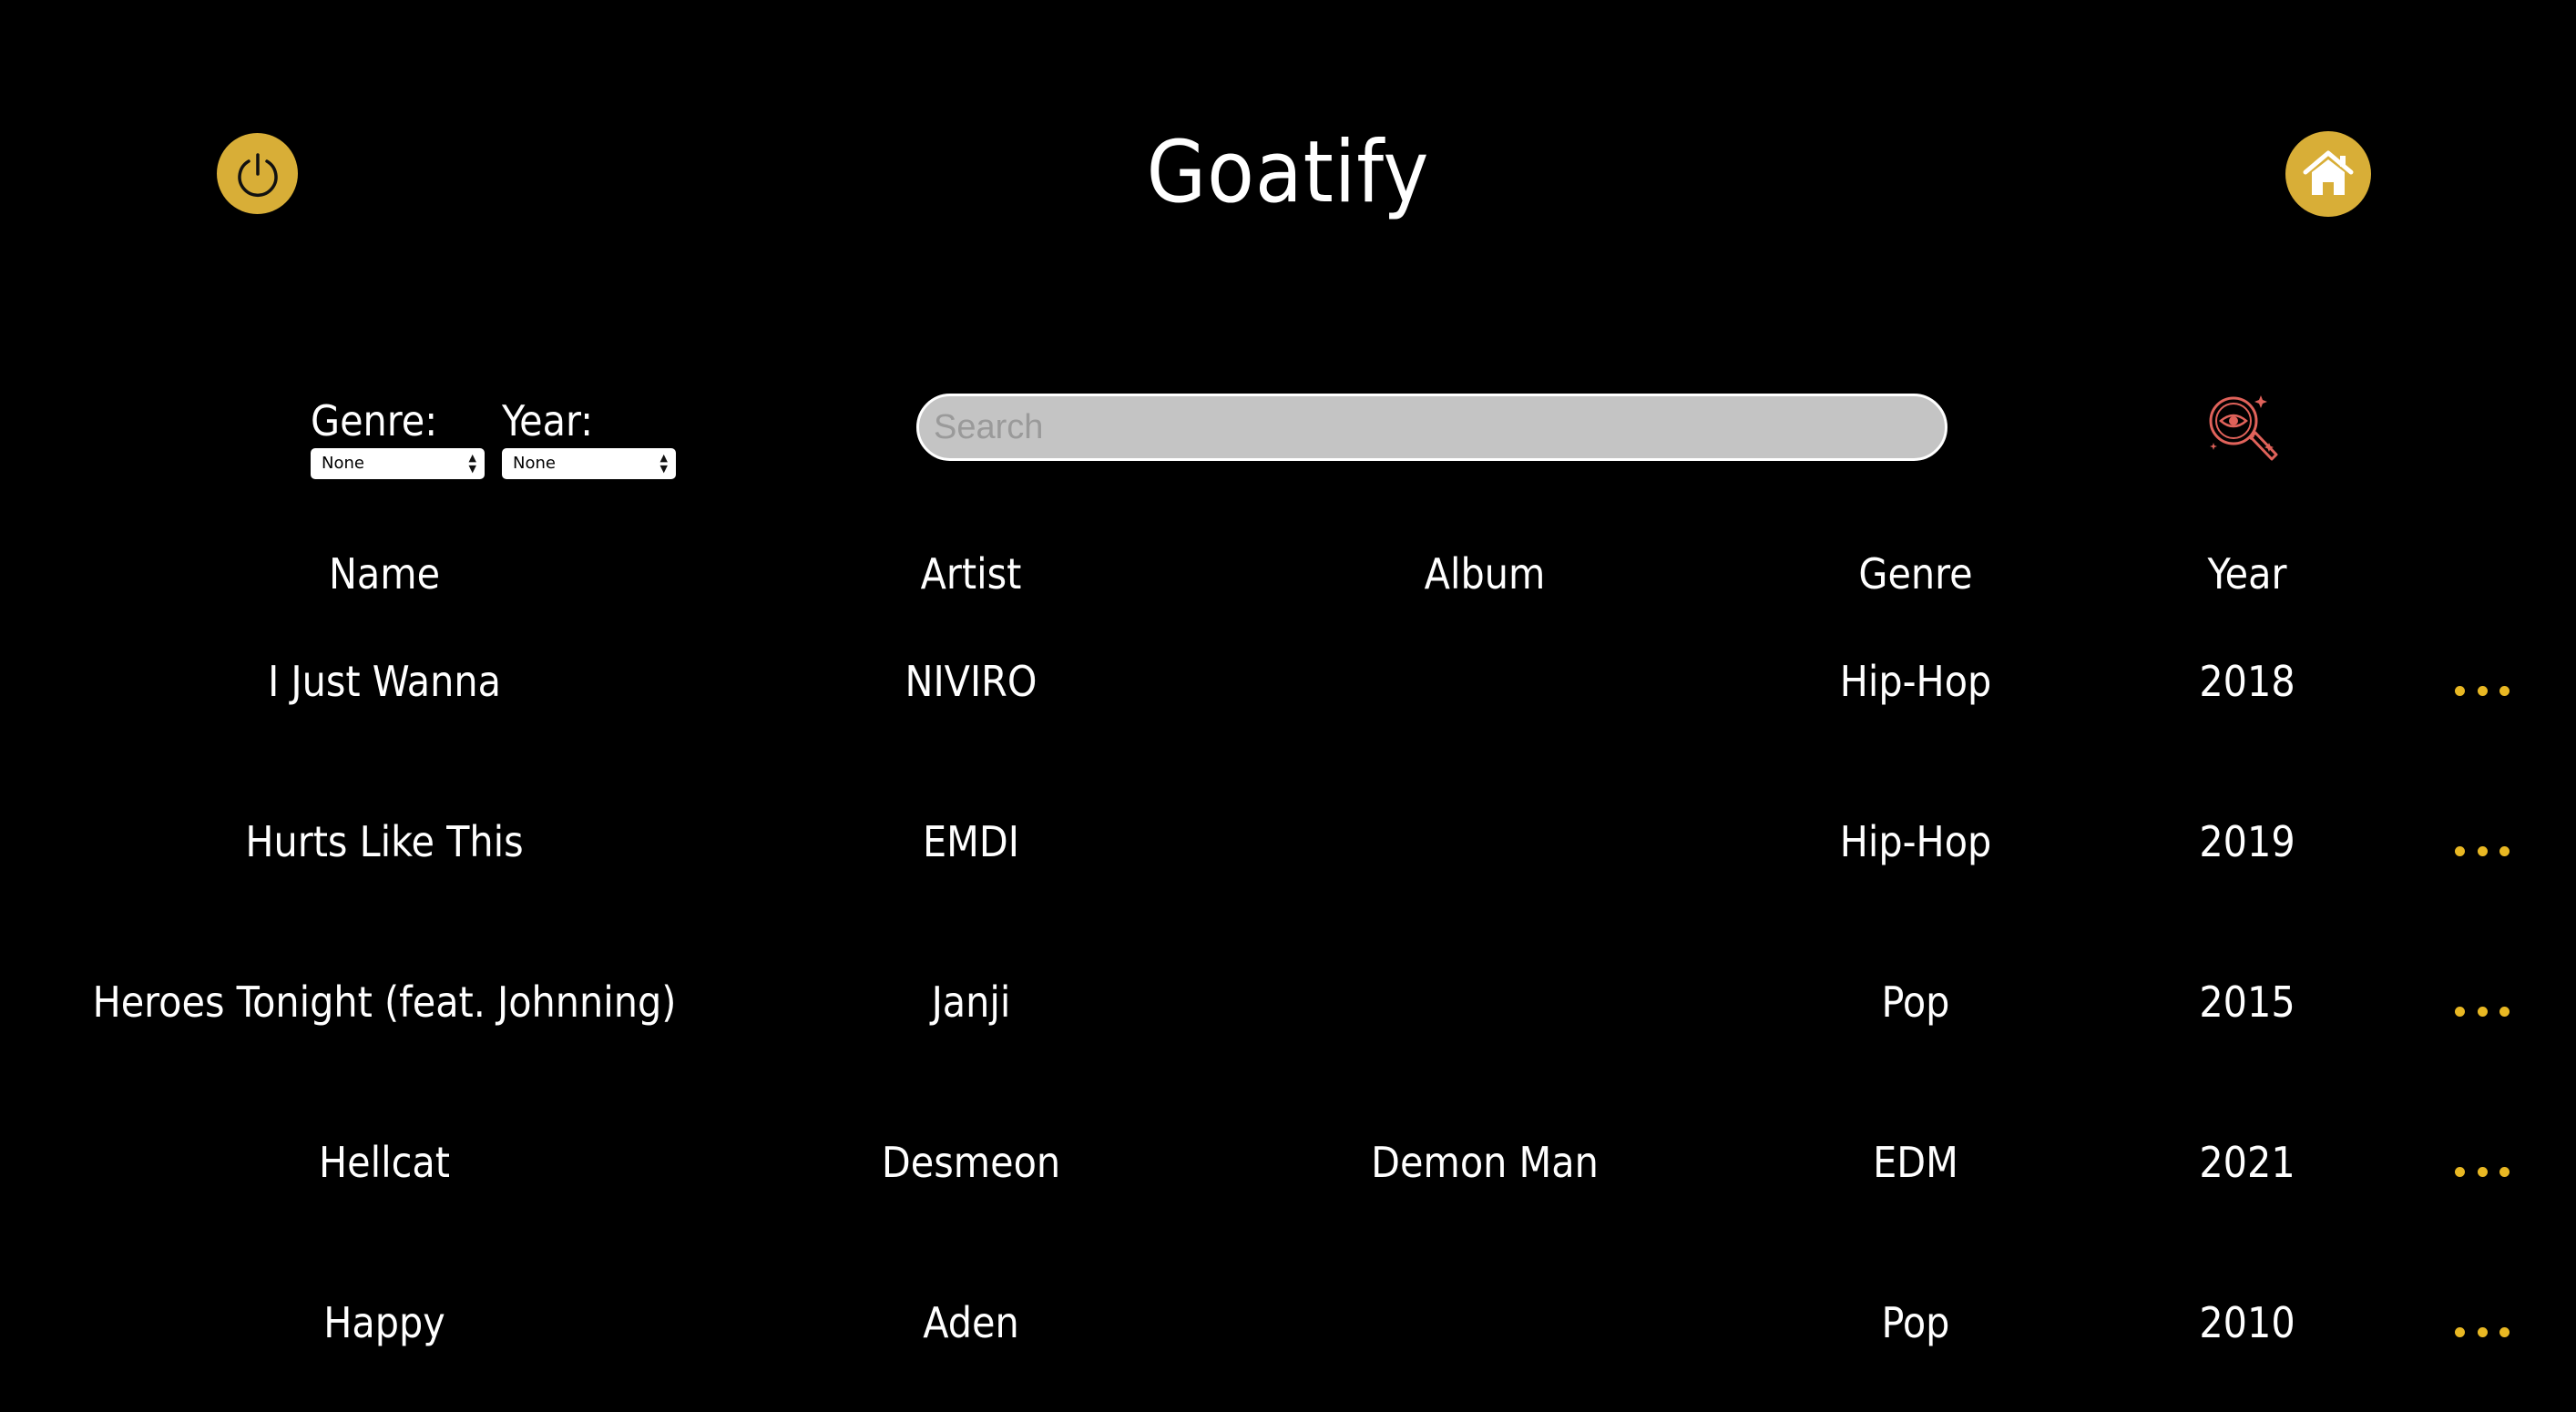 Image resolution: width=2576 pixels, height=1412 pixels. I want to click on genre-cell: EDM, so click(1916, 1162).